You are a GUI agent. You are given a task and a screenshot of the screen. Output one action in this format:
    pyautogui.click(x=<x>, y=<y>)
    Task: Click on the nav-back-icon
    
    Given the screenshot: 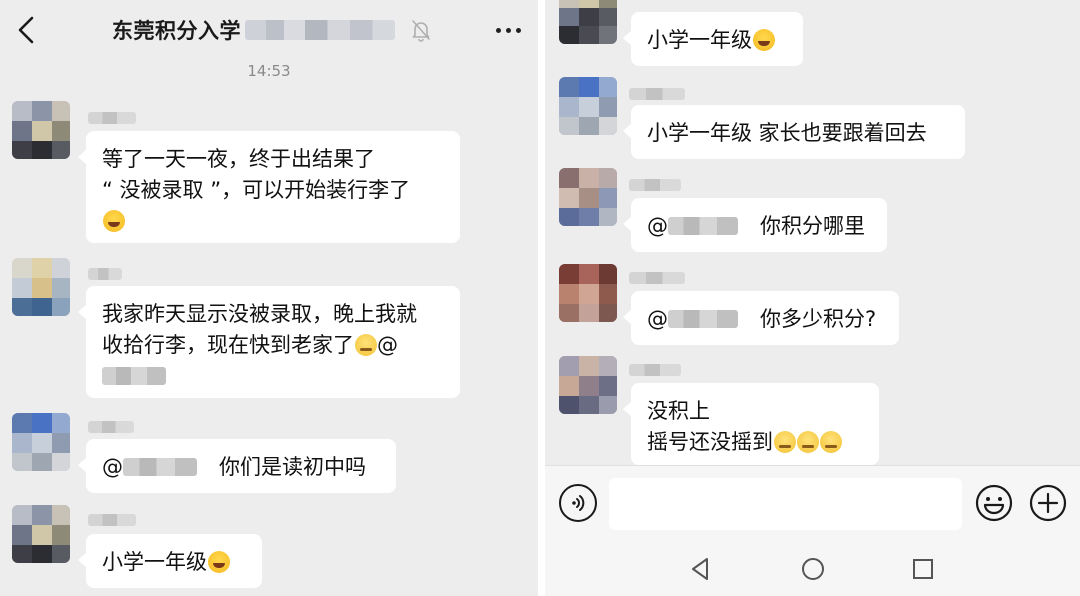 What is the action you would take?
    pyautogui.click(x=701, y=569)
    